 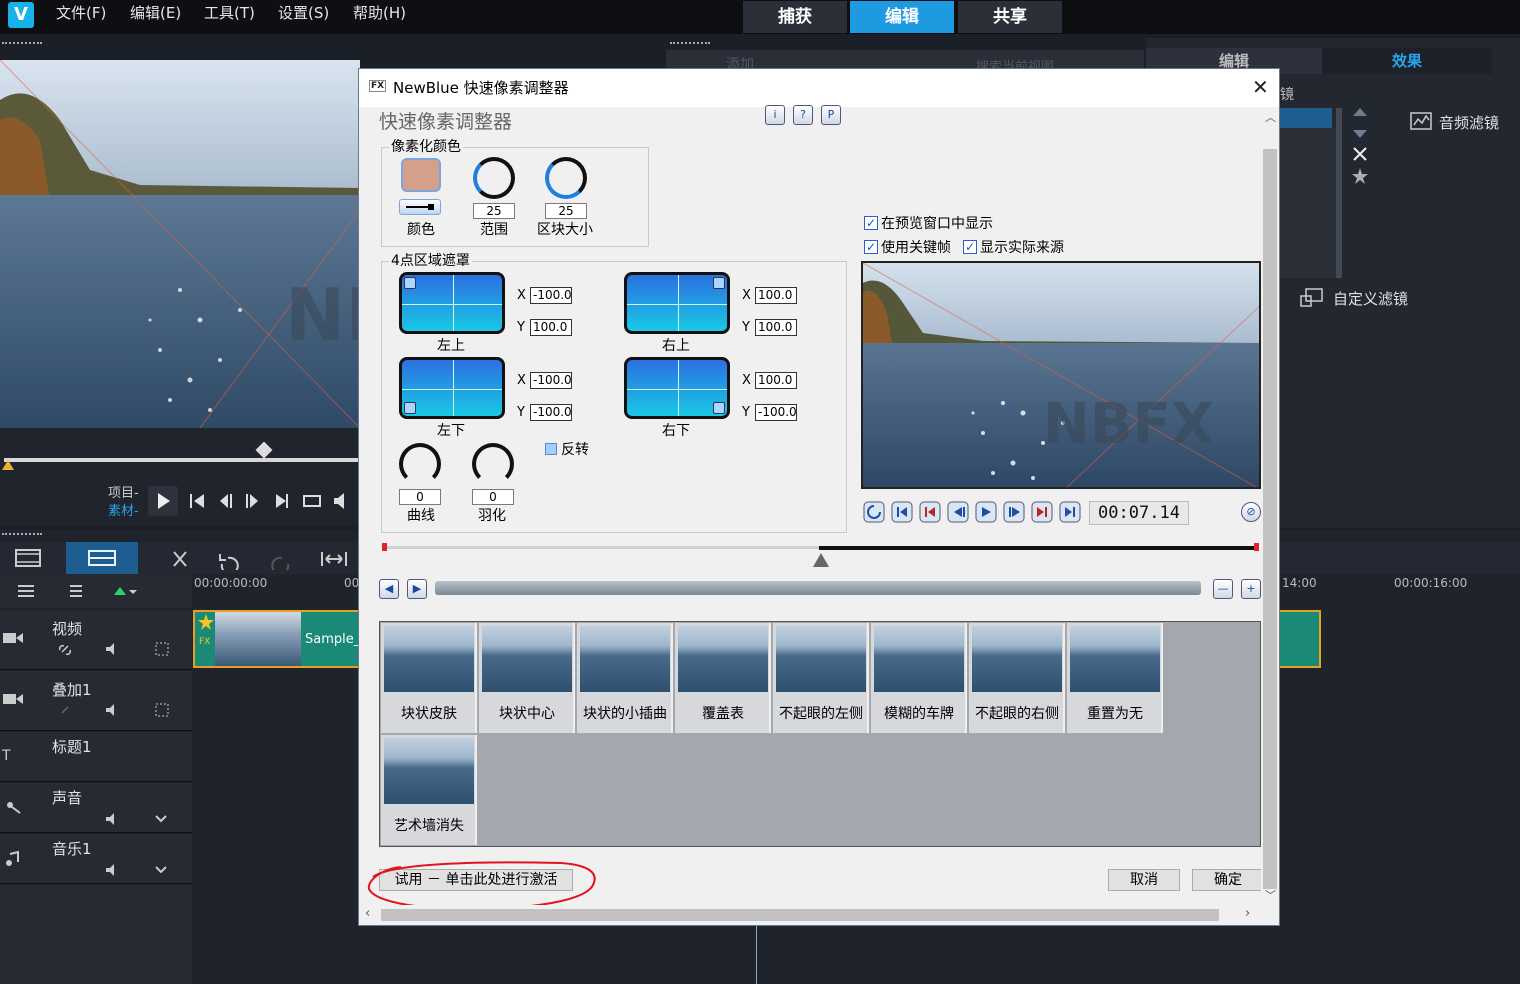 What do you see at coordinates (429, 790) in the screenshot?
I see `preset-item: 艺术墙消失` at bounding box center [429, 790].